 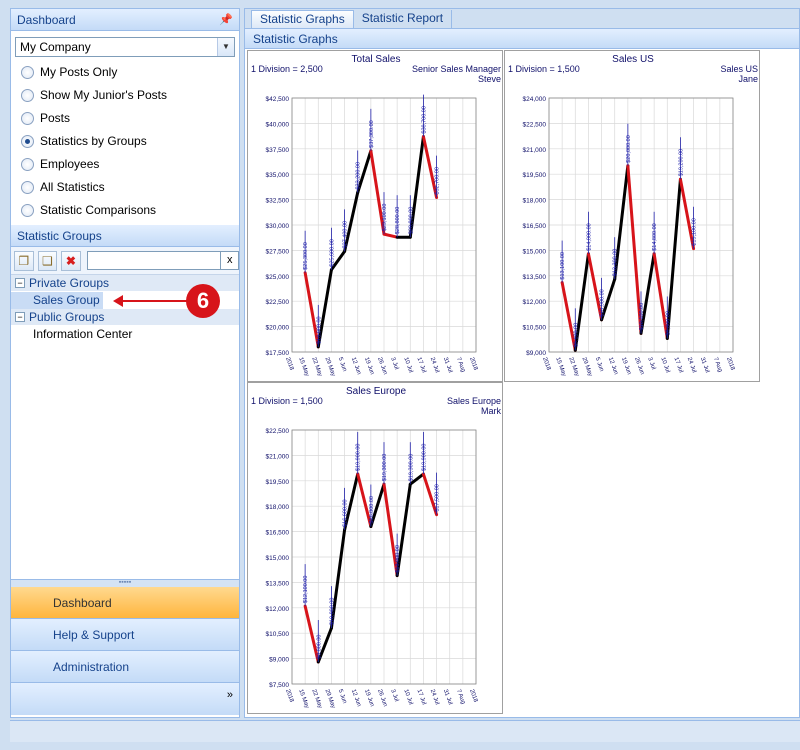 I want to click on add-group-icon: ❐, so click(x=24, y=260).